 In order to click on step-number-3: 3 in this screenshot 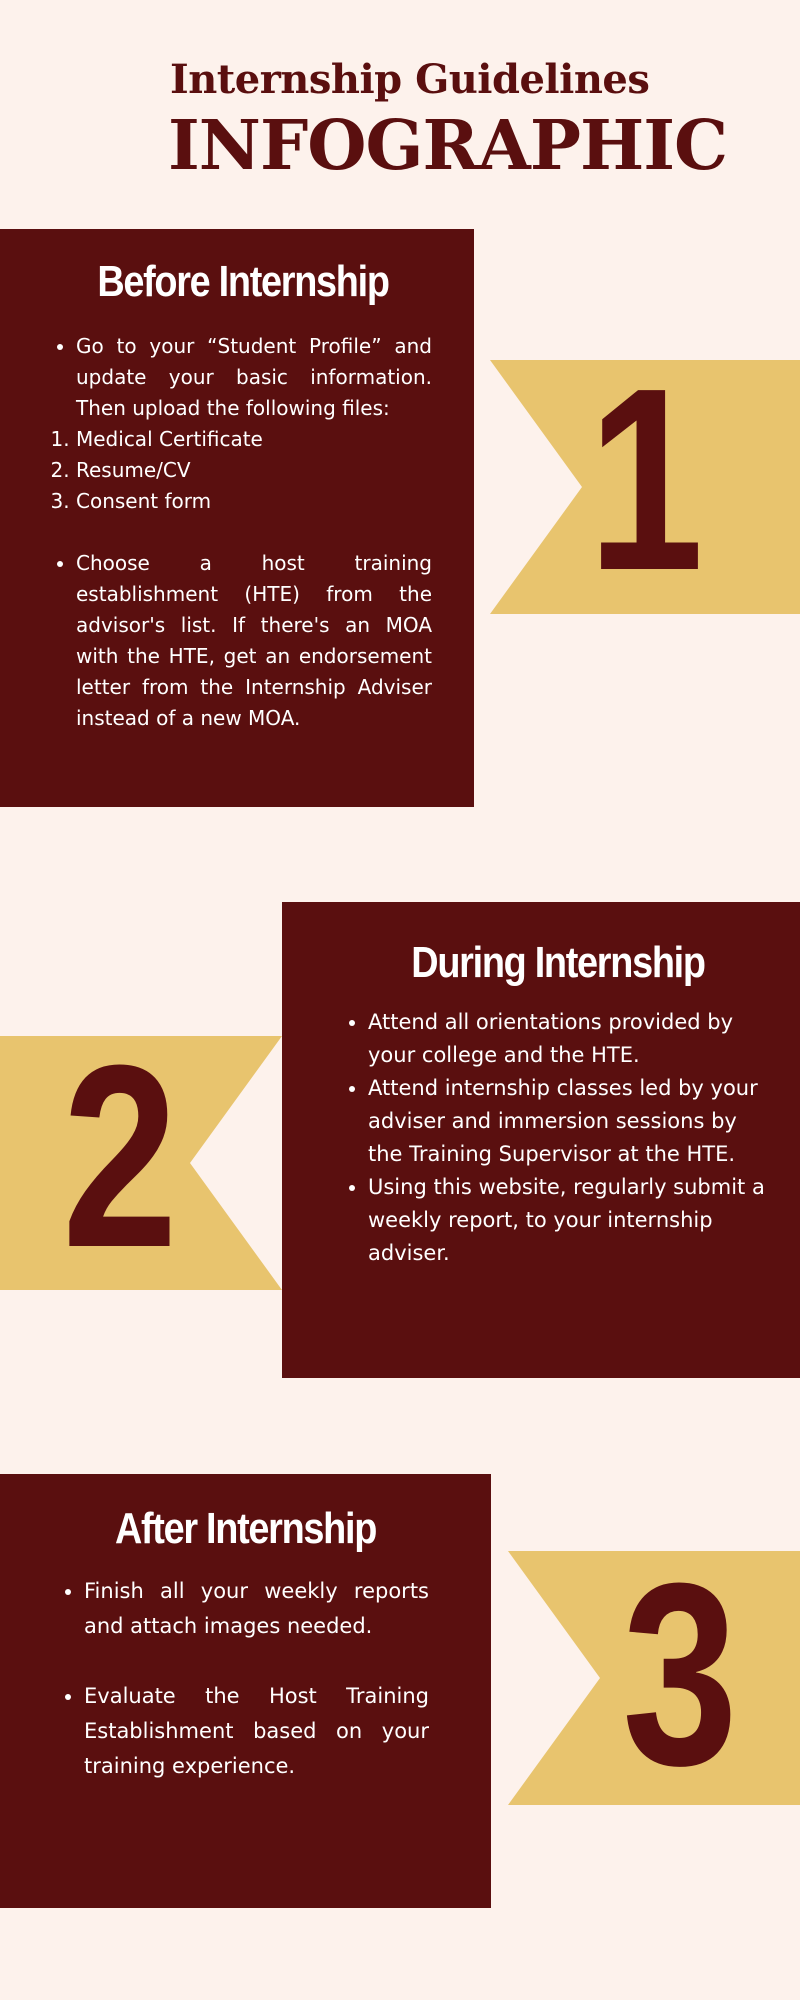, I will do `click(680, 1675)`.